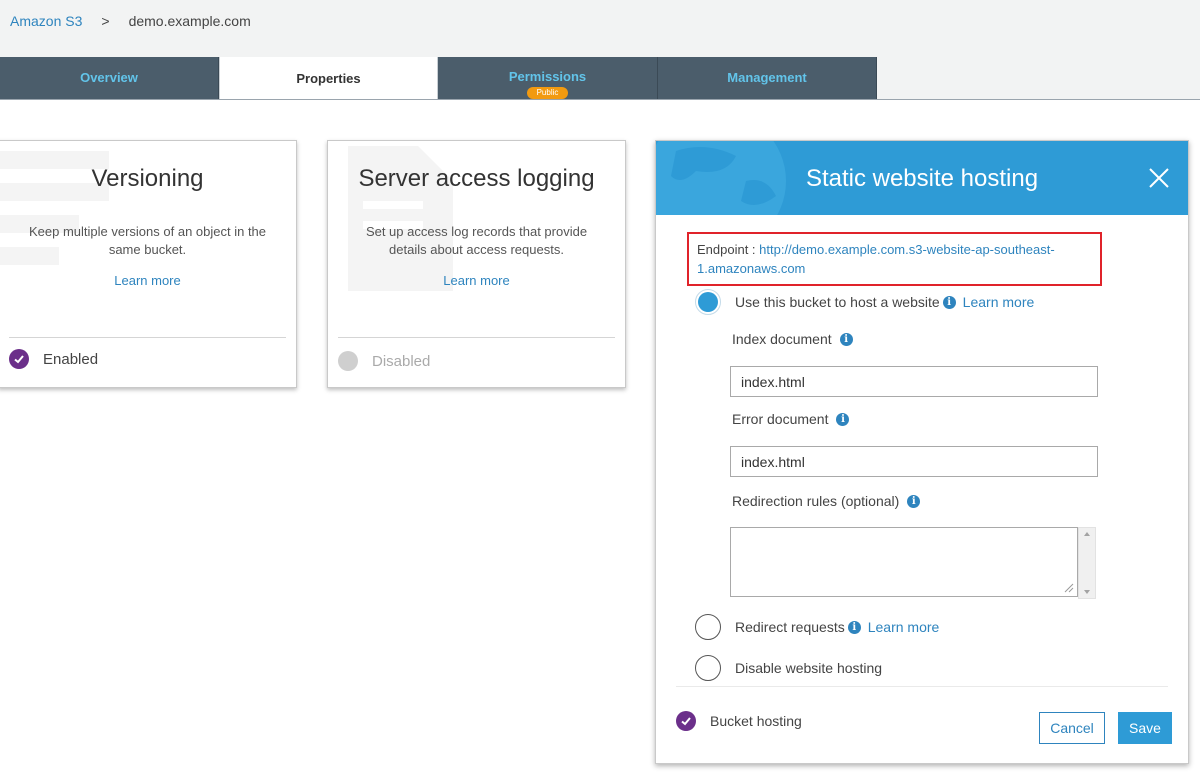 This screenshot has width=1200, height=777. What do you see at coordinates (949, 302) in the screenshot?
I see `host-info-icon: i` at bounding box center [949, 302].